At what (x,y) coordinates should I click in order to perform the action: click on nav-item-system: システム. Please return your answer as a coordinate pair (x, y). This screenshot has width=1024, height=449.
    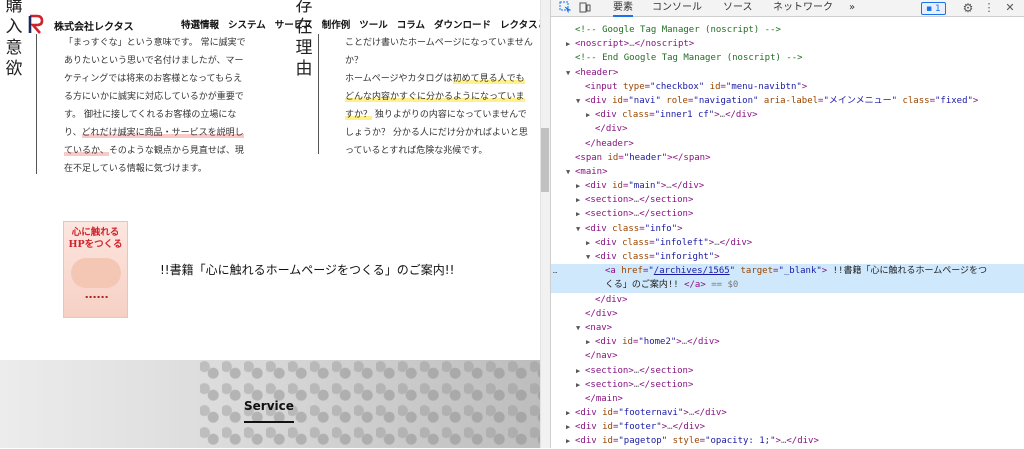
    Looking at the image, I should click on (247, 24).